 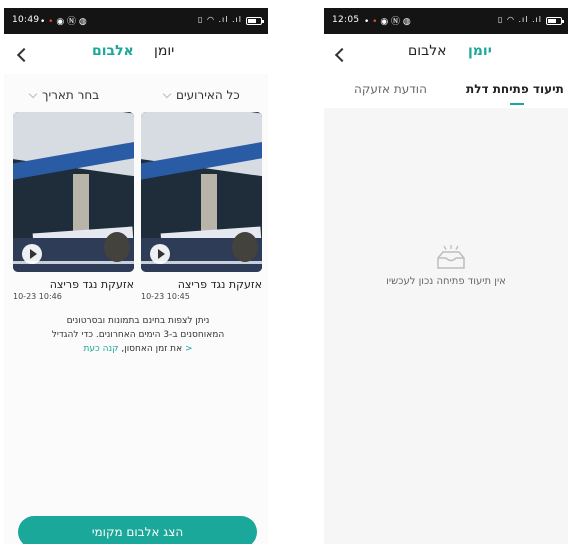 What do you see at coordinates (208, 95) in the screenshot?
I see `event-filter-label: כל האירועים` at bounding box center [208, 95].